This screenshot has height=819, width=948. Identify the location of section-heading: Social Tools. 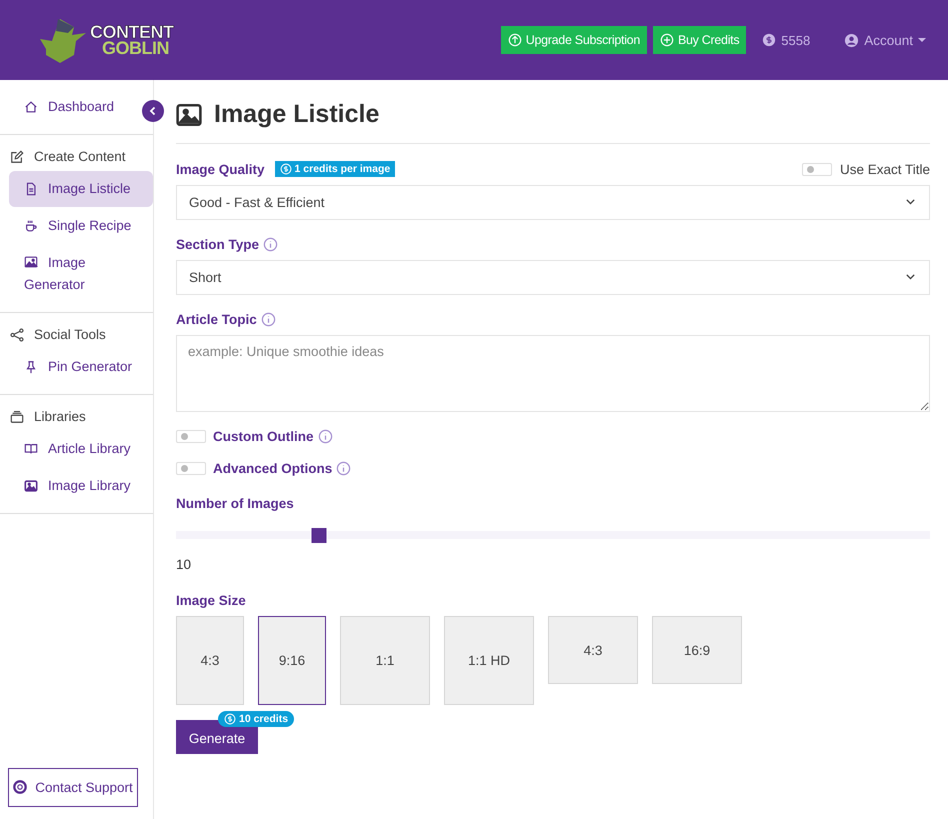
(70, 334).